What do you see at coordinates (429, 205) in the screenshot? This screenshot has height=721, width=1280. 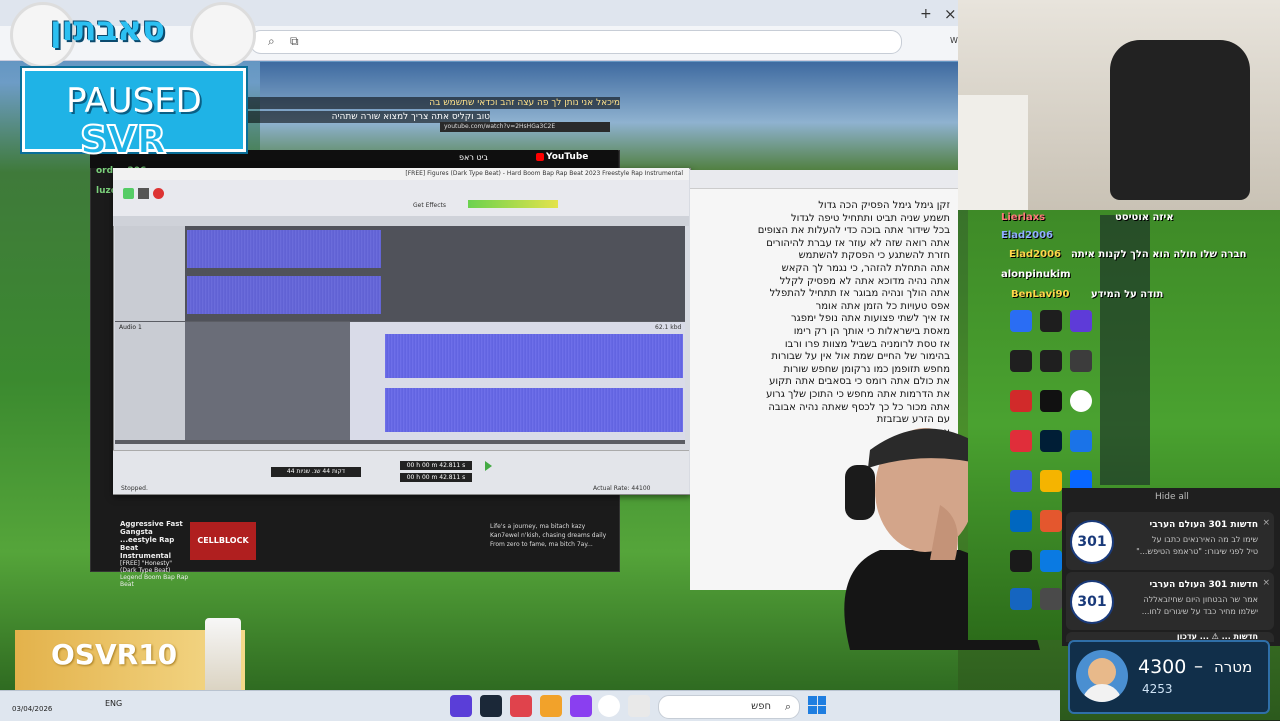 I see `get-effects-button: Get Effects` at bounding box center [429, 205].